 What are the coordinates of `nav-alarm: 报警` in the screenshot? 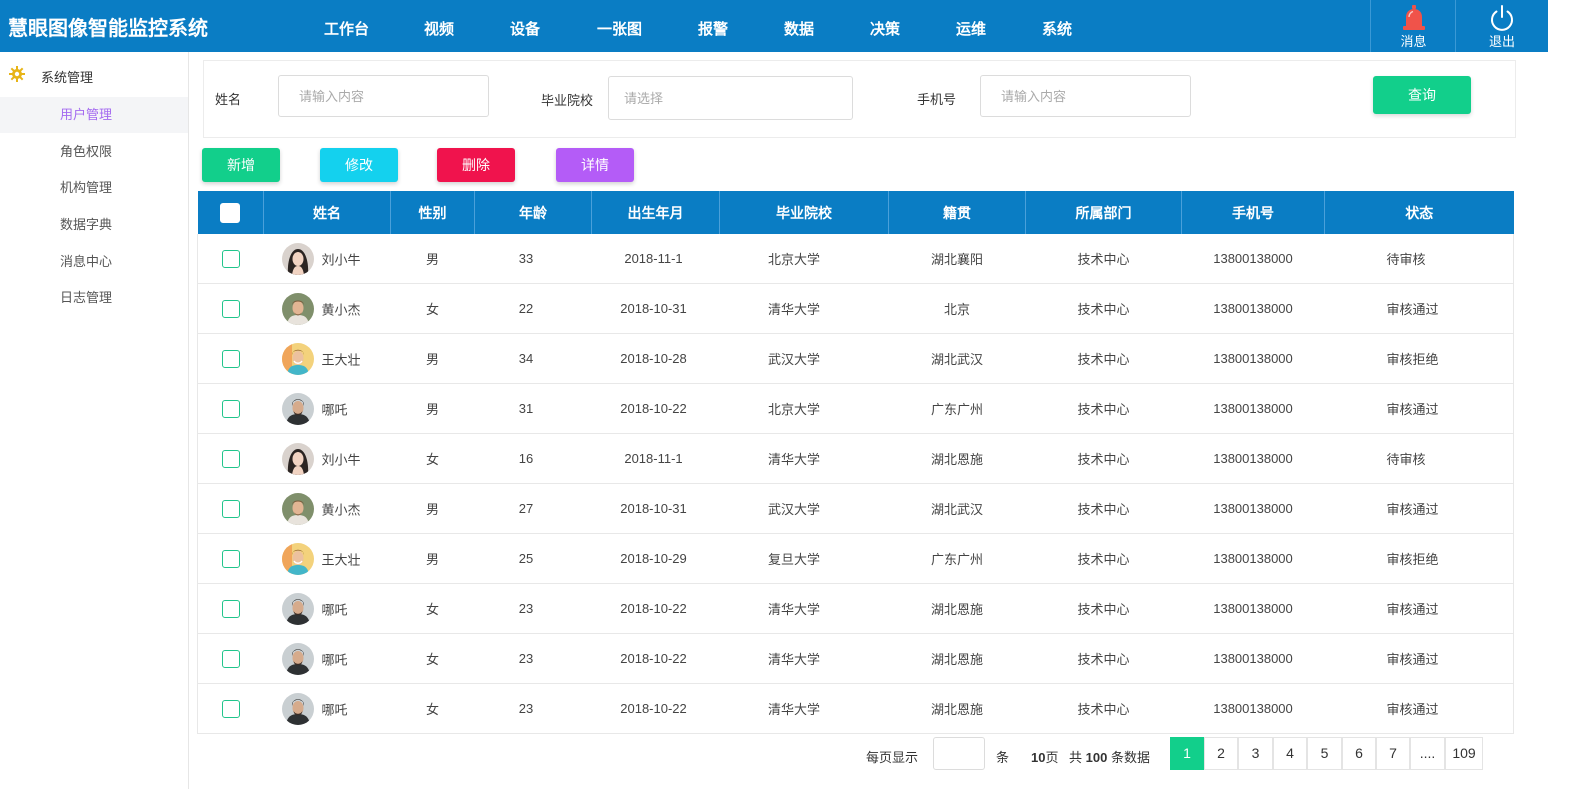 It's located at (713, 28).